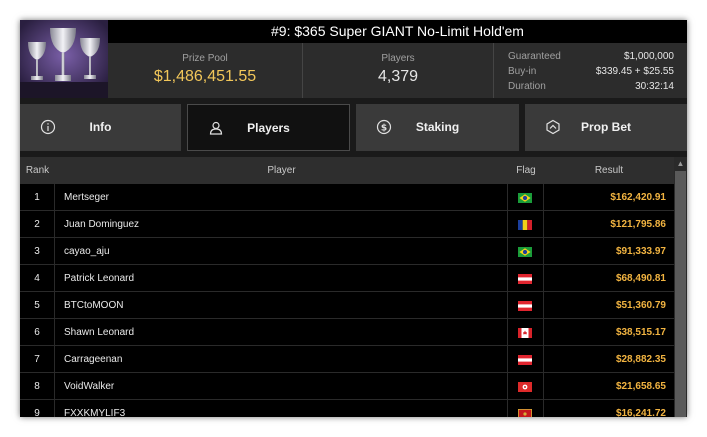 This screenshot has width=707, height=437. I want to click on tab-players: Players, so click(268, 127).